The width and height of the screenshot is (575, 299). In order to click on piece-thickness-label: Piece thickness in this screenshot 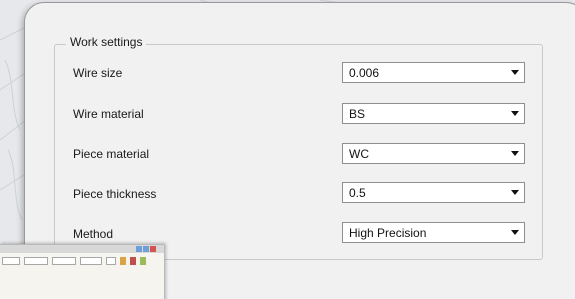, I will do `click(115, 194)`.